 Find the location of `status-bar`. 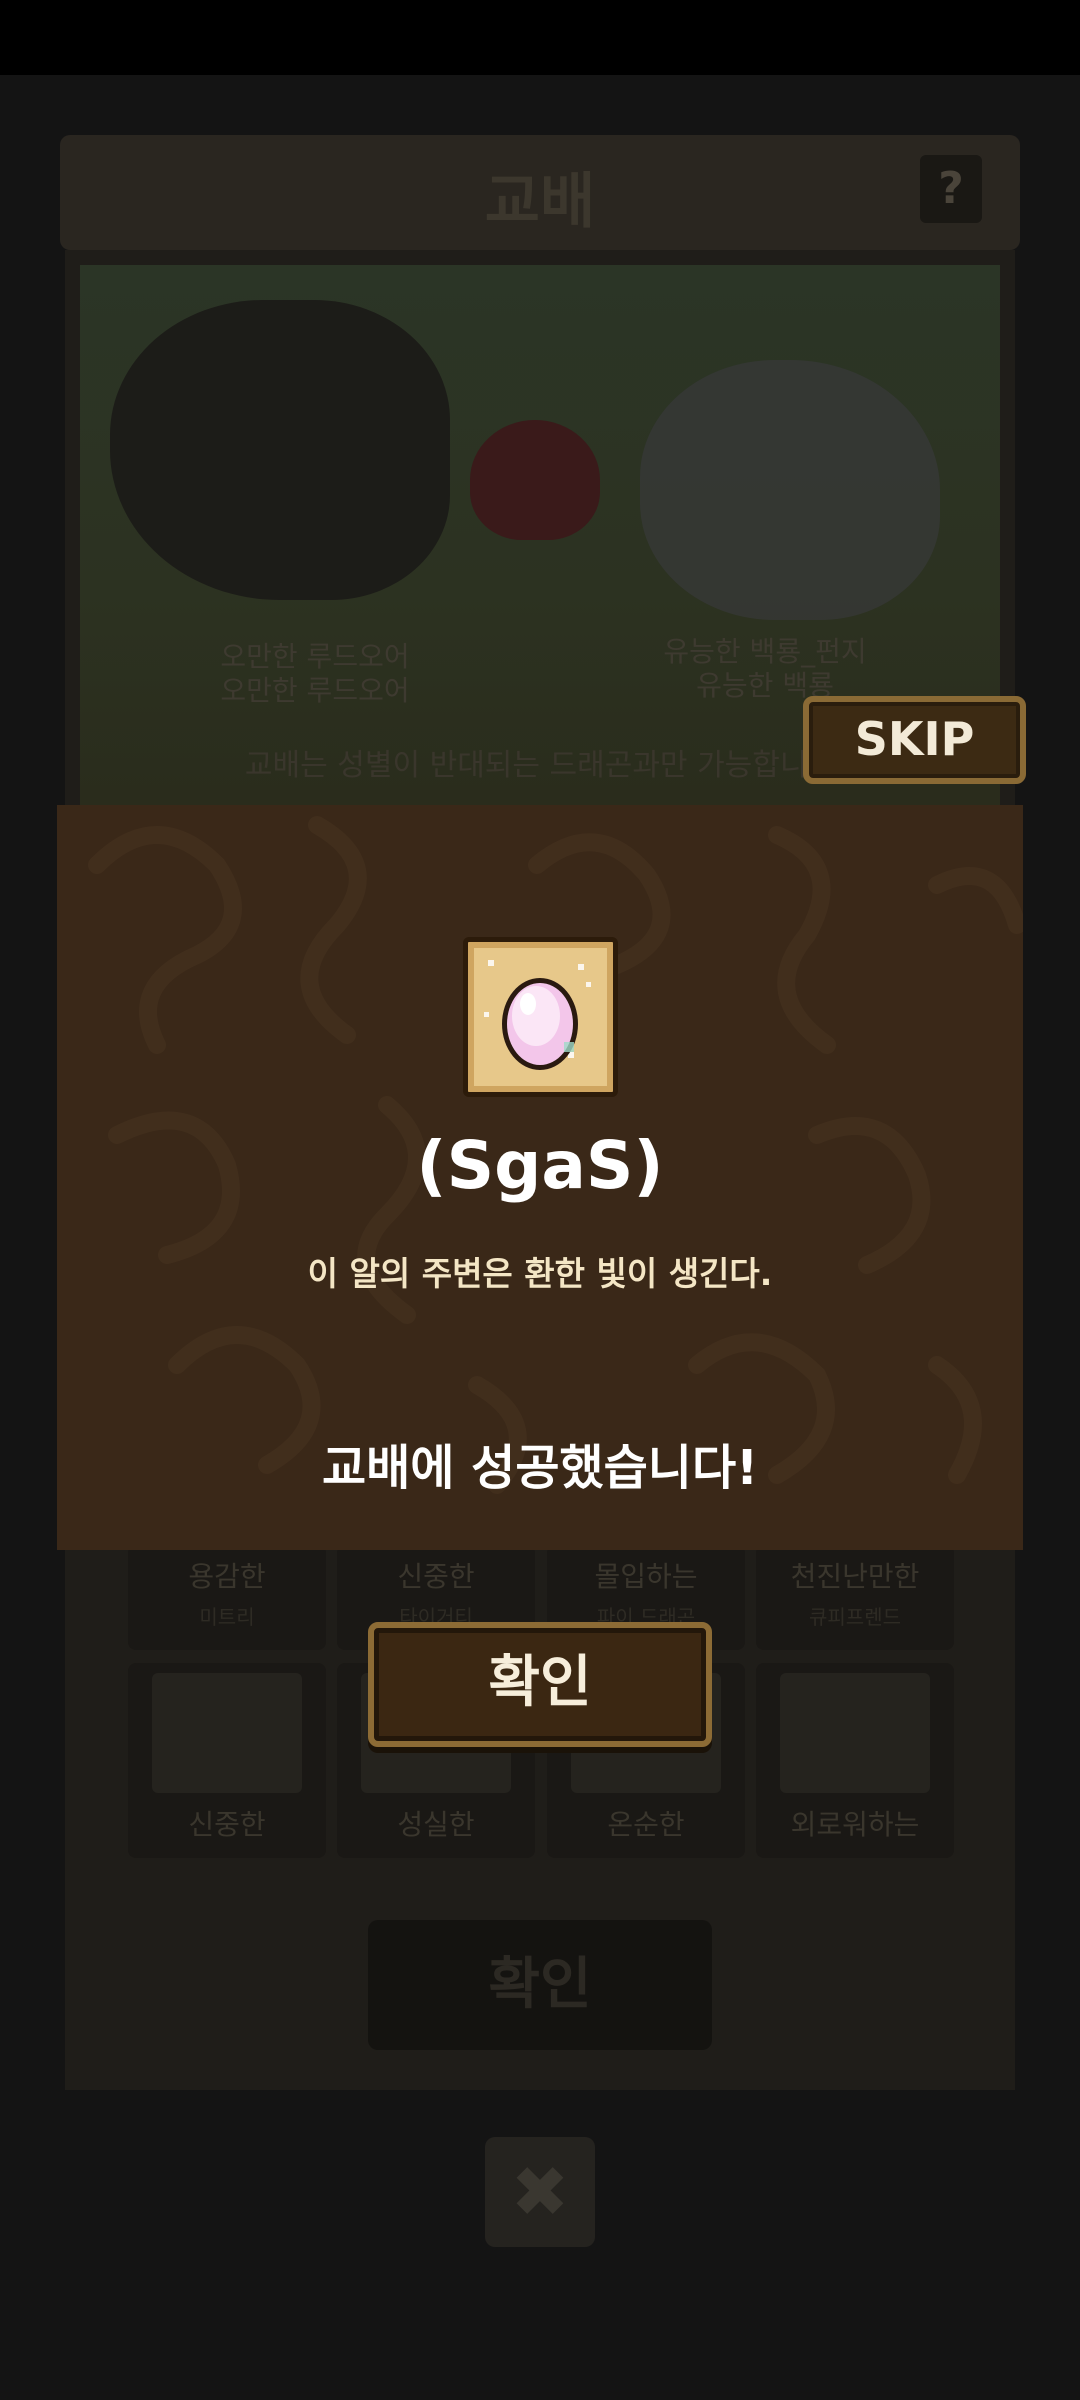

status-bar is located at coordinates (540, 37).